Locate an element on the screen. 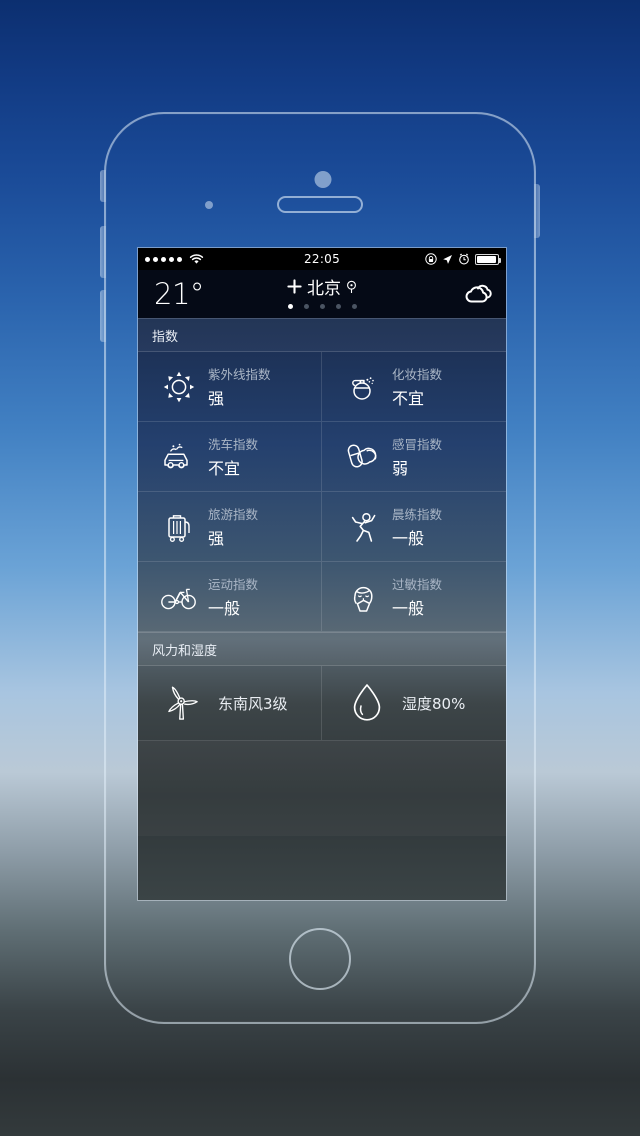 The image size is (640, 1136). index-cell-carwash: 洗车指数 不宜 is located at coordinates (230, 457).